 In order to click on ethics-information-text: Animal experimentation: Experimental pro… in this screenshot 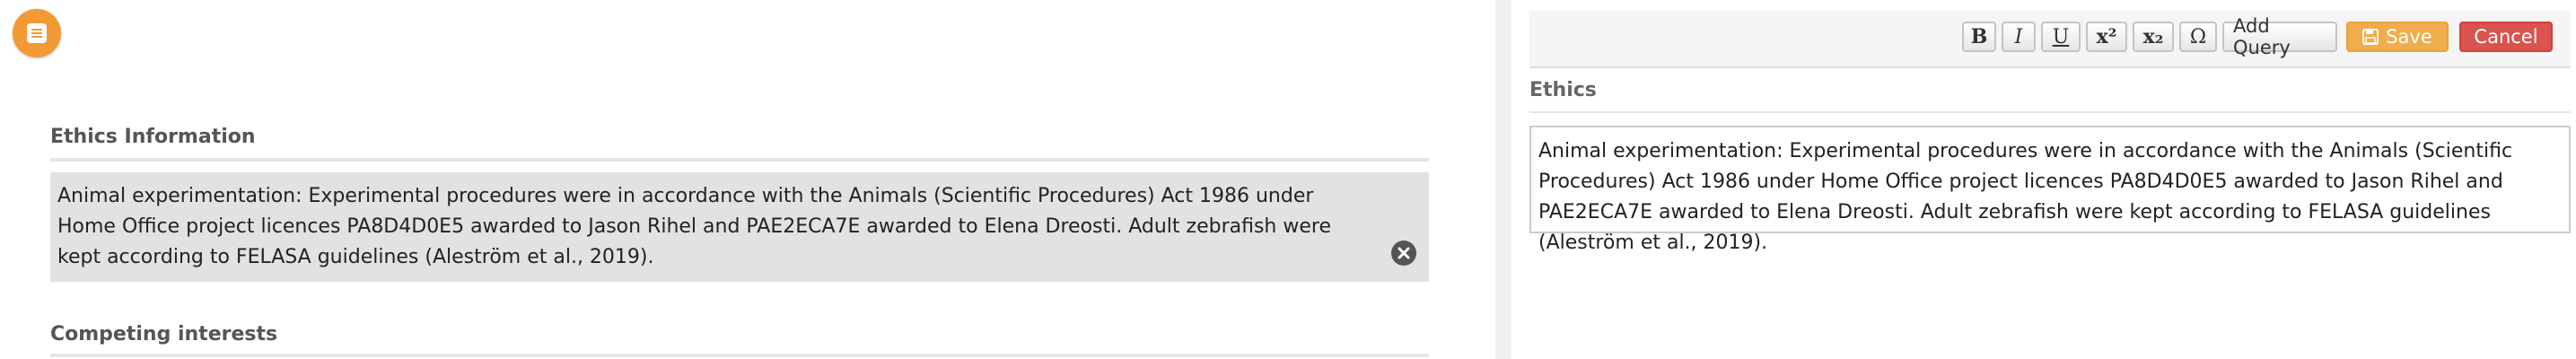, I will do `click(694, 226)`.